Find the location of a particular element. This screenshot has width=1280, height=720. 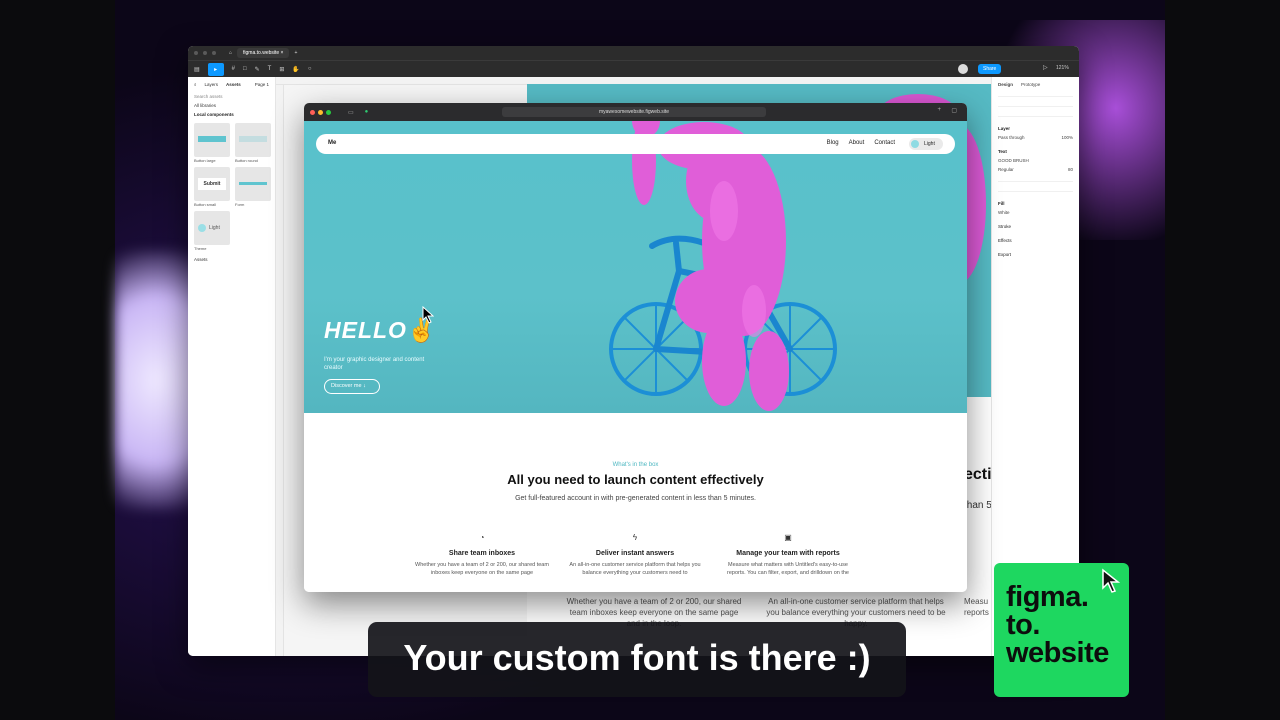

share-button: Share is located at coordinates (990, 69).